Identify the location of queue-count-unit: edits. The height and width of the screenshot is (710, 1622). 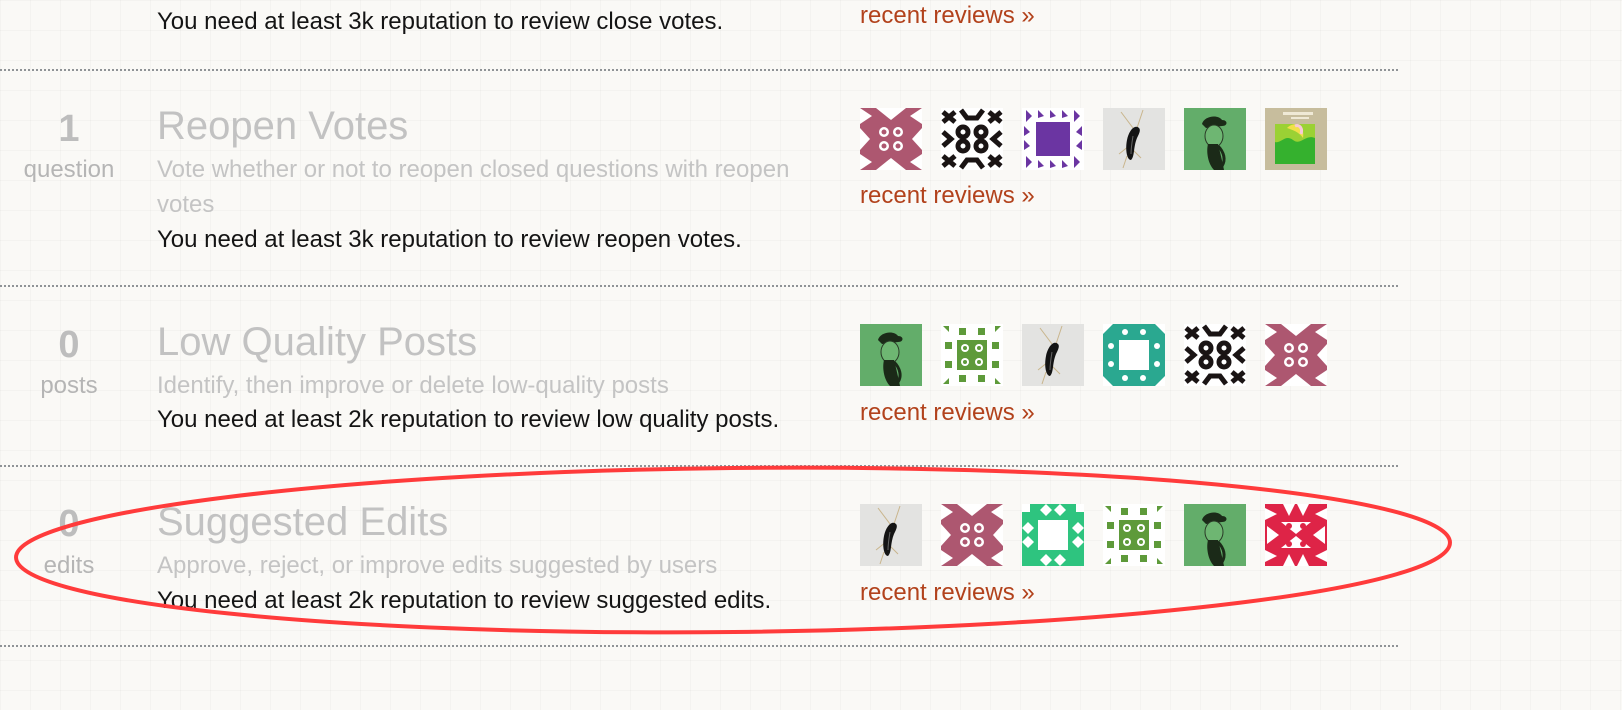
(69, 565).